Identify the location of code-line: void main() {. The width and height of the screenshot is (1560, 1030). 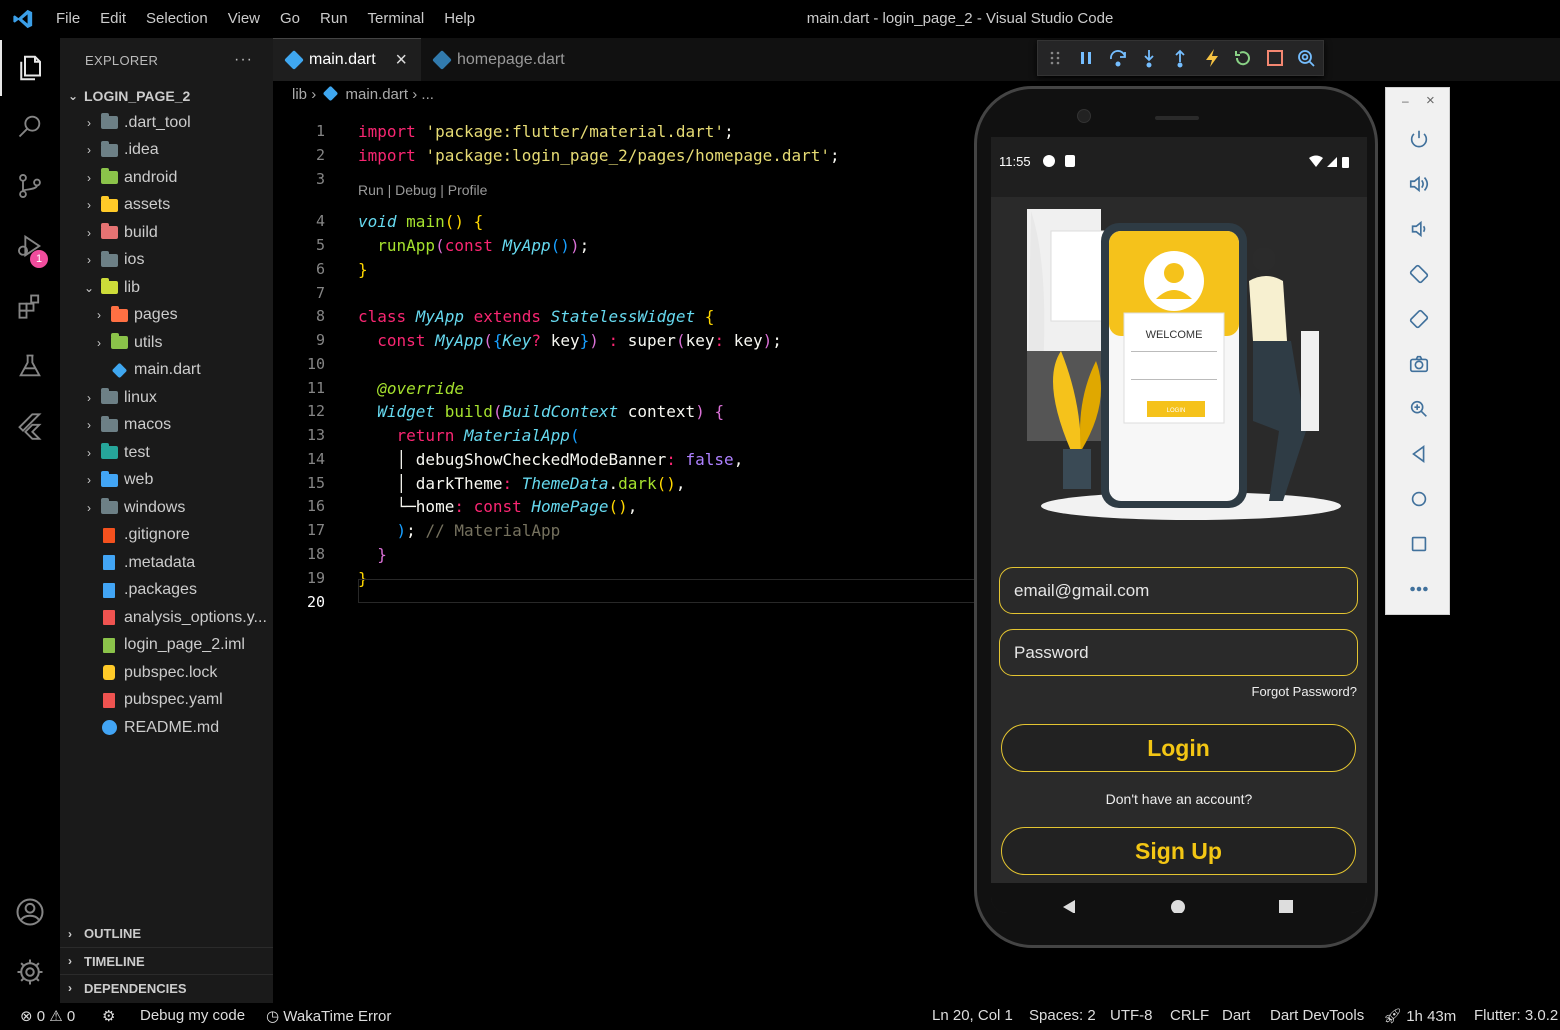
(420, 222).